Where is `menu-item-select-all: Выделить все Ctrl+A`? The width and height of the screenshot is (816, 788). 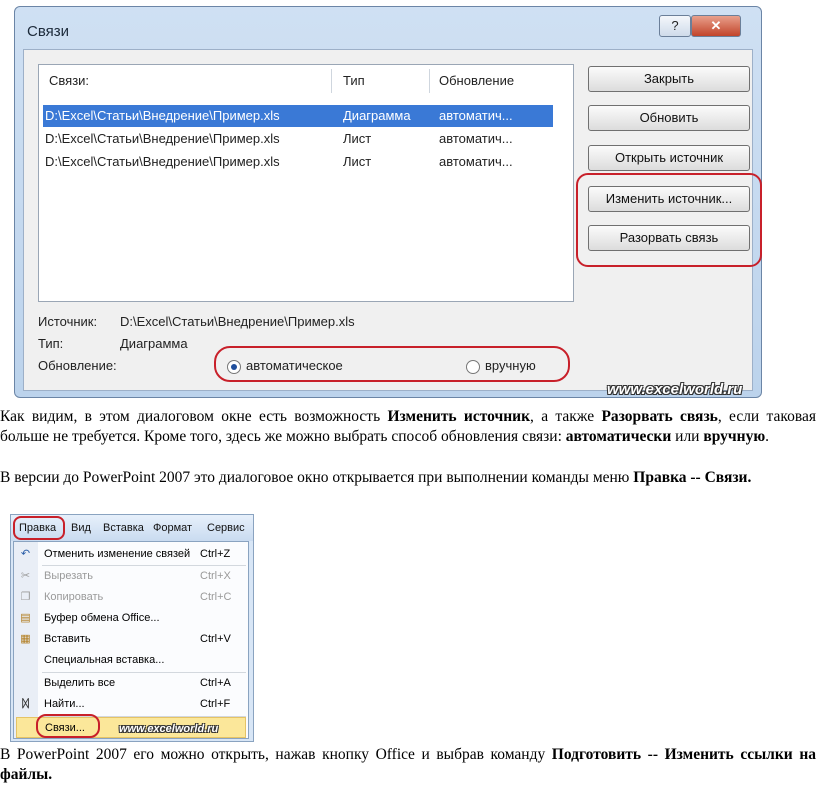
menu-item-select-all: Выделить все Ctrl+A is located at coordinates (130, 683).